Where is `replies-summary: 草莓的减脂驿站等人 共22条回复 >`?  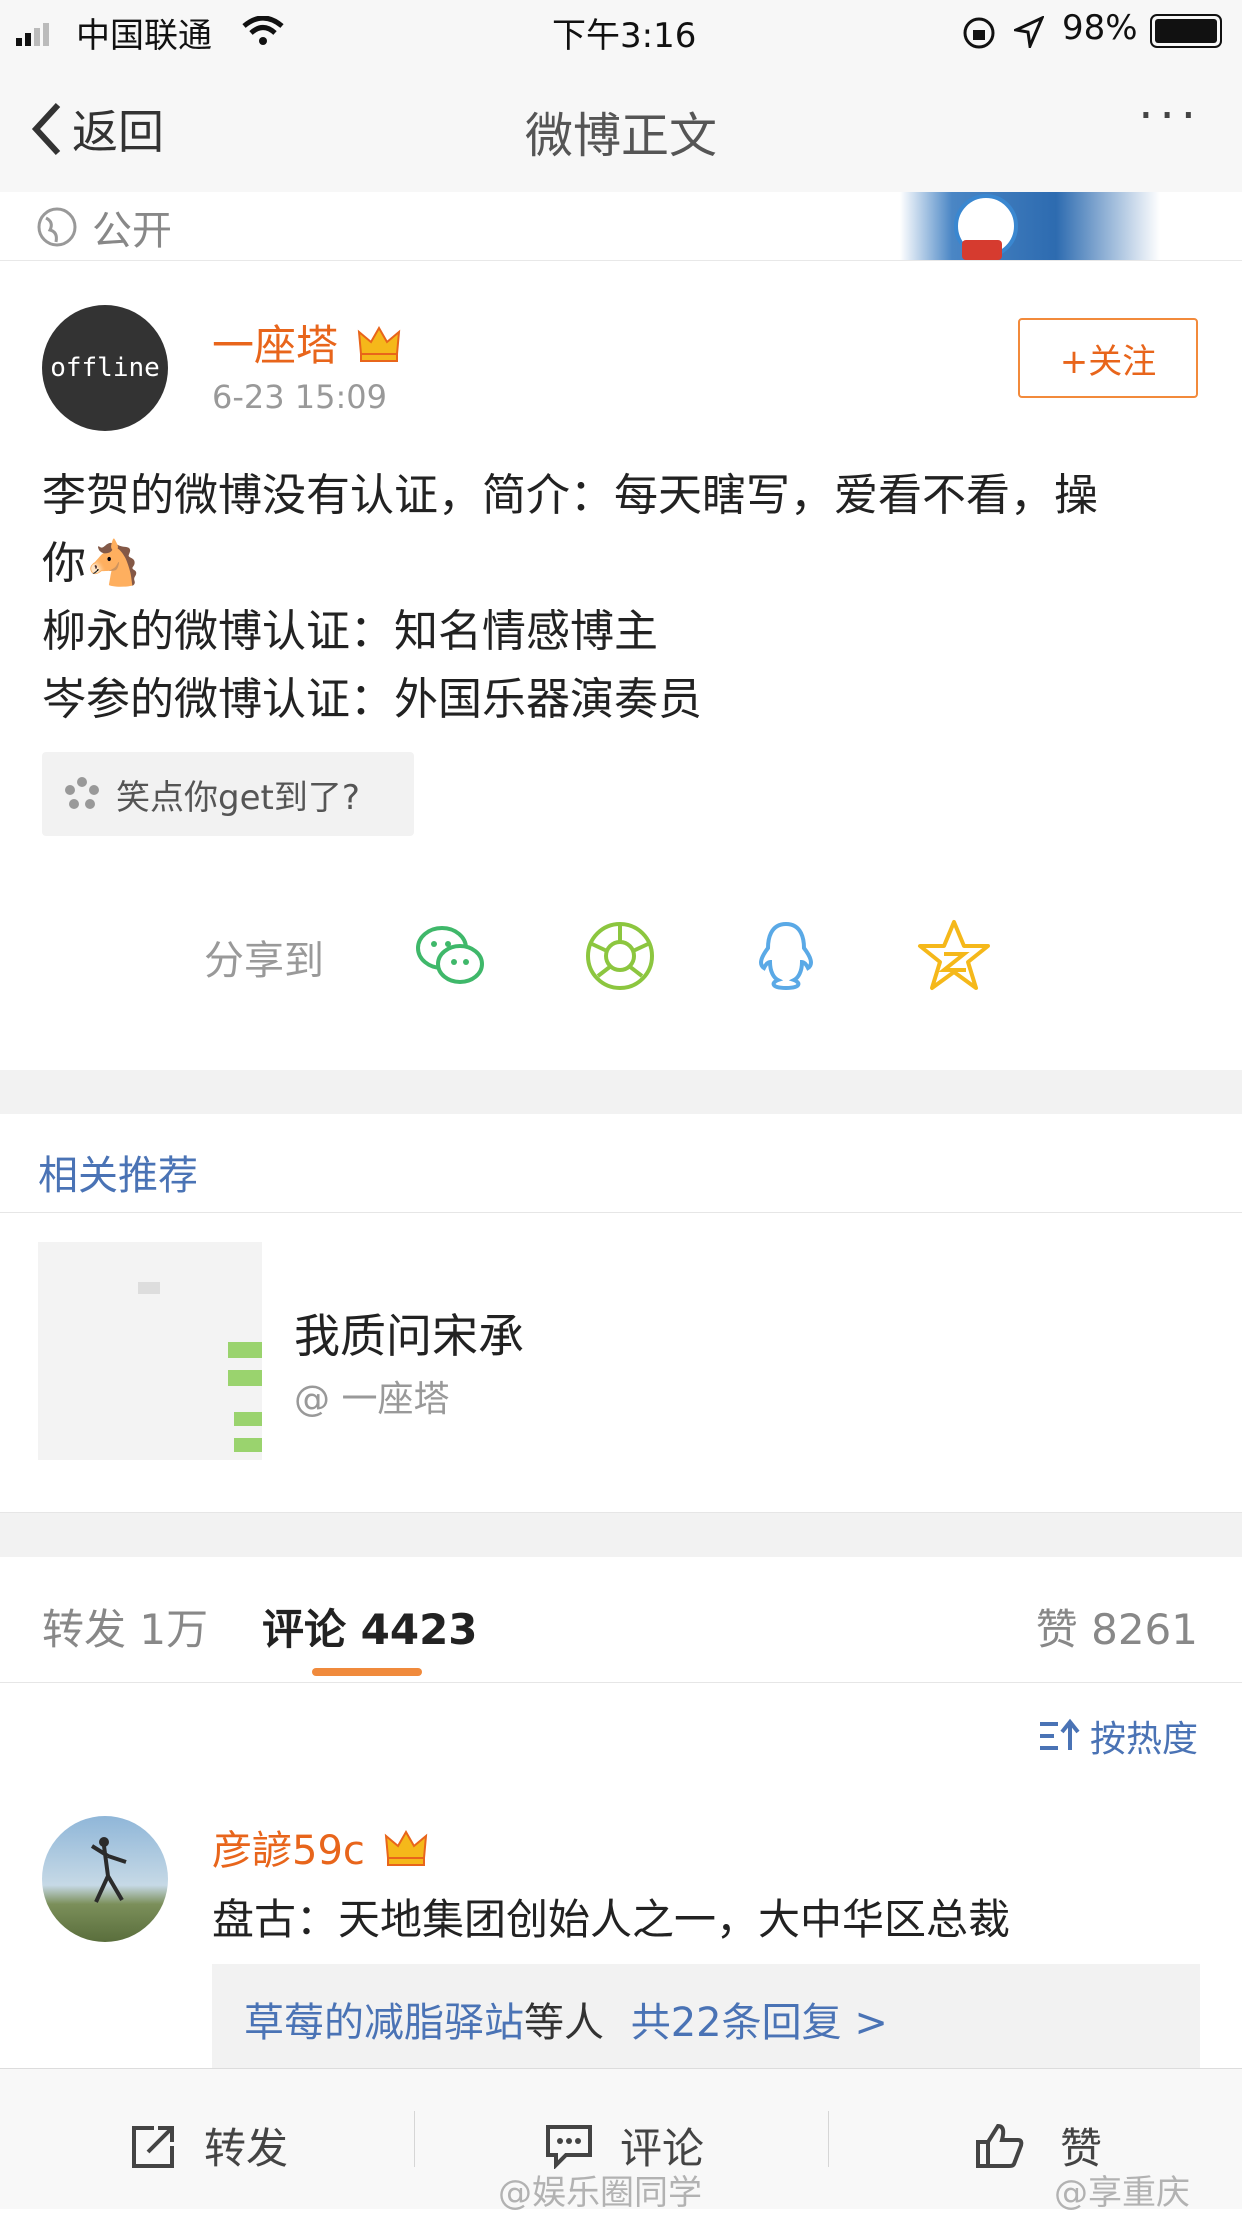
replies-summary: 草莓的减脂驿站等人 共22条回复 > is located at coordinates (566, 2023).